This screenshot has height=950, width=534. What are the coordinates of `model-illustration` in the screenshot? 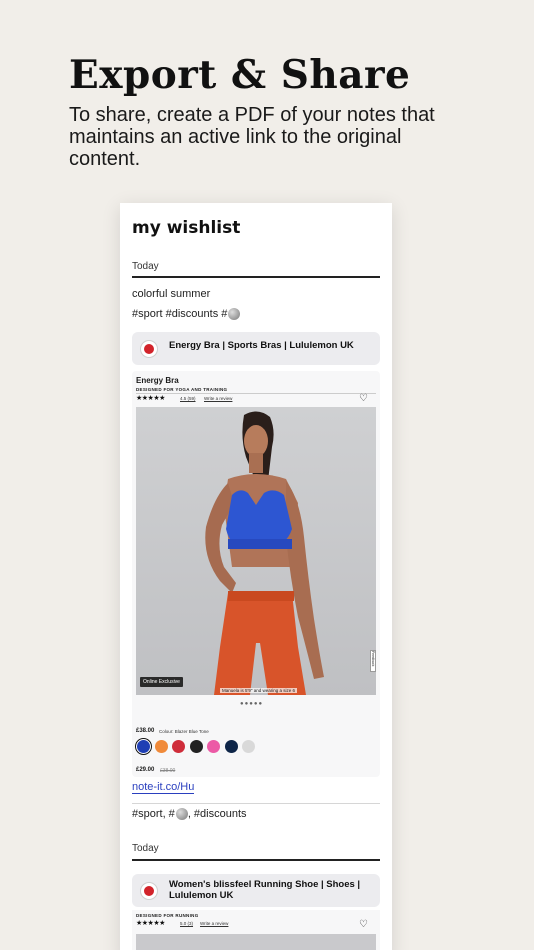 It's located at (264, 553).